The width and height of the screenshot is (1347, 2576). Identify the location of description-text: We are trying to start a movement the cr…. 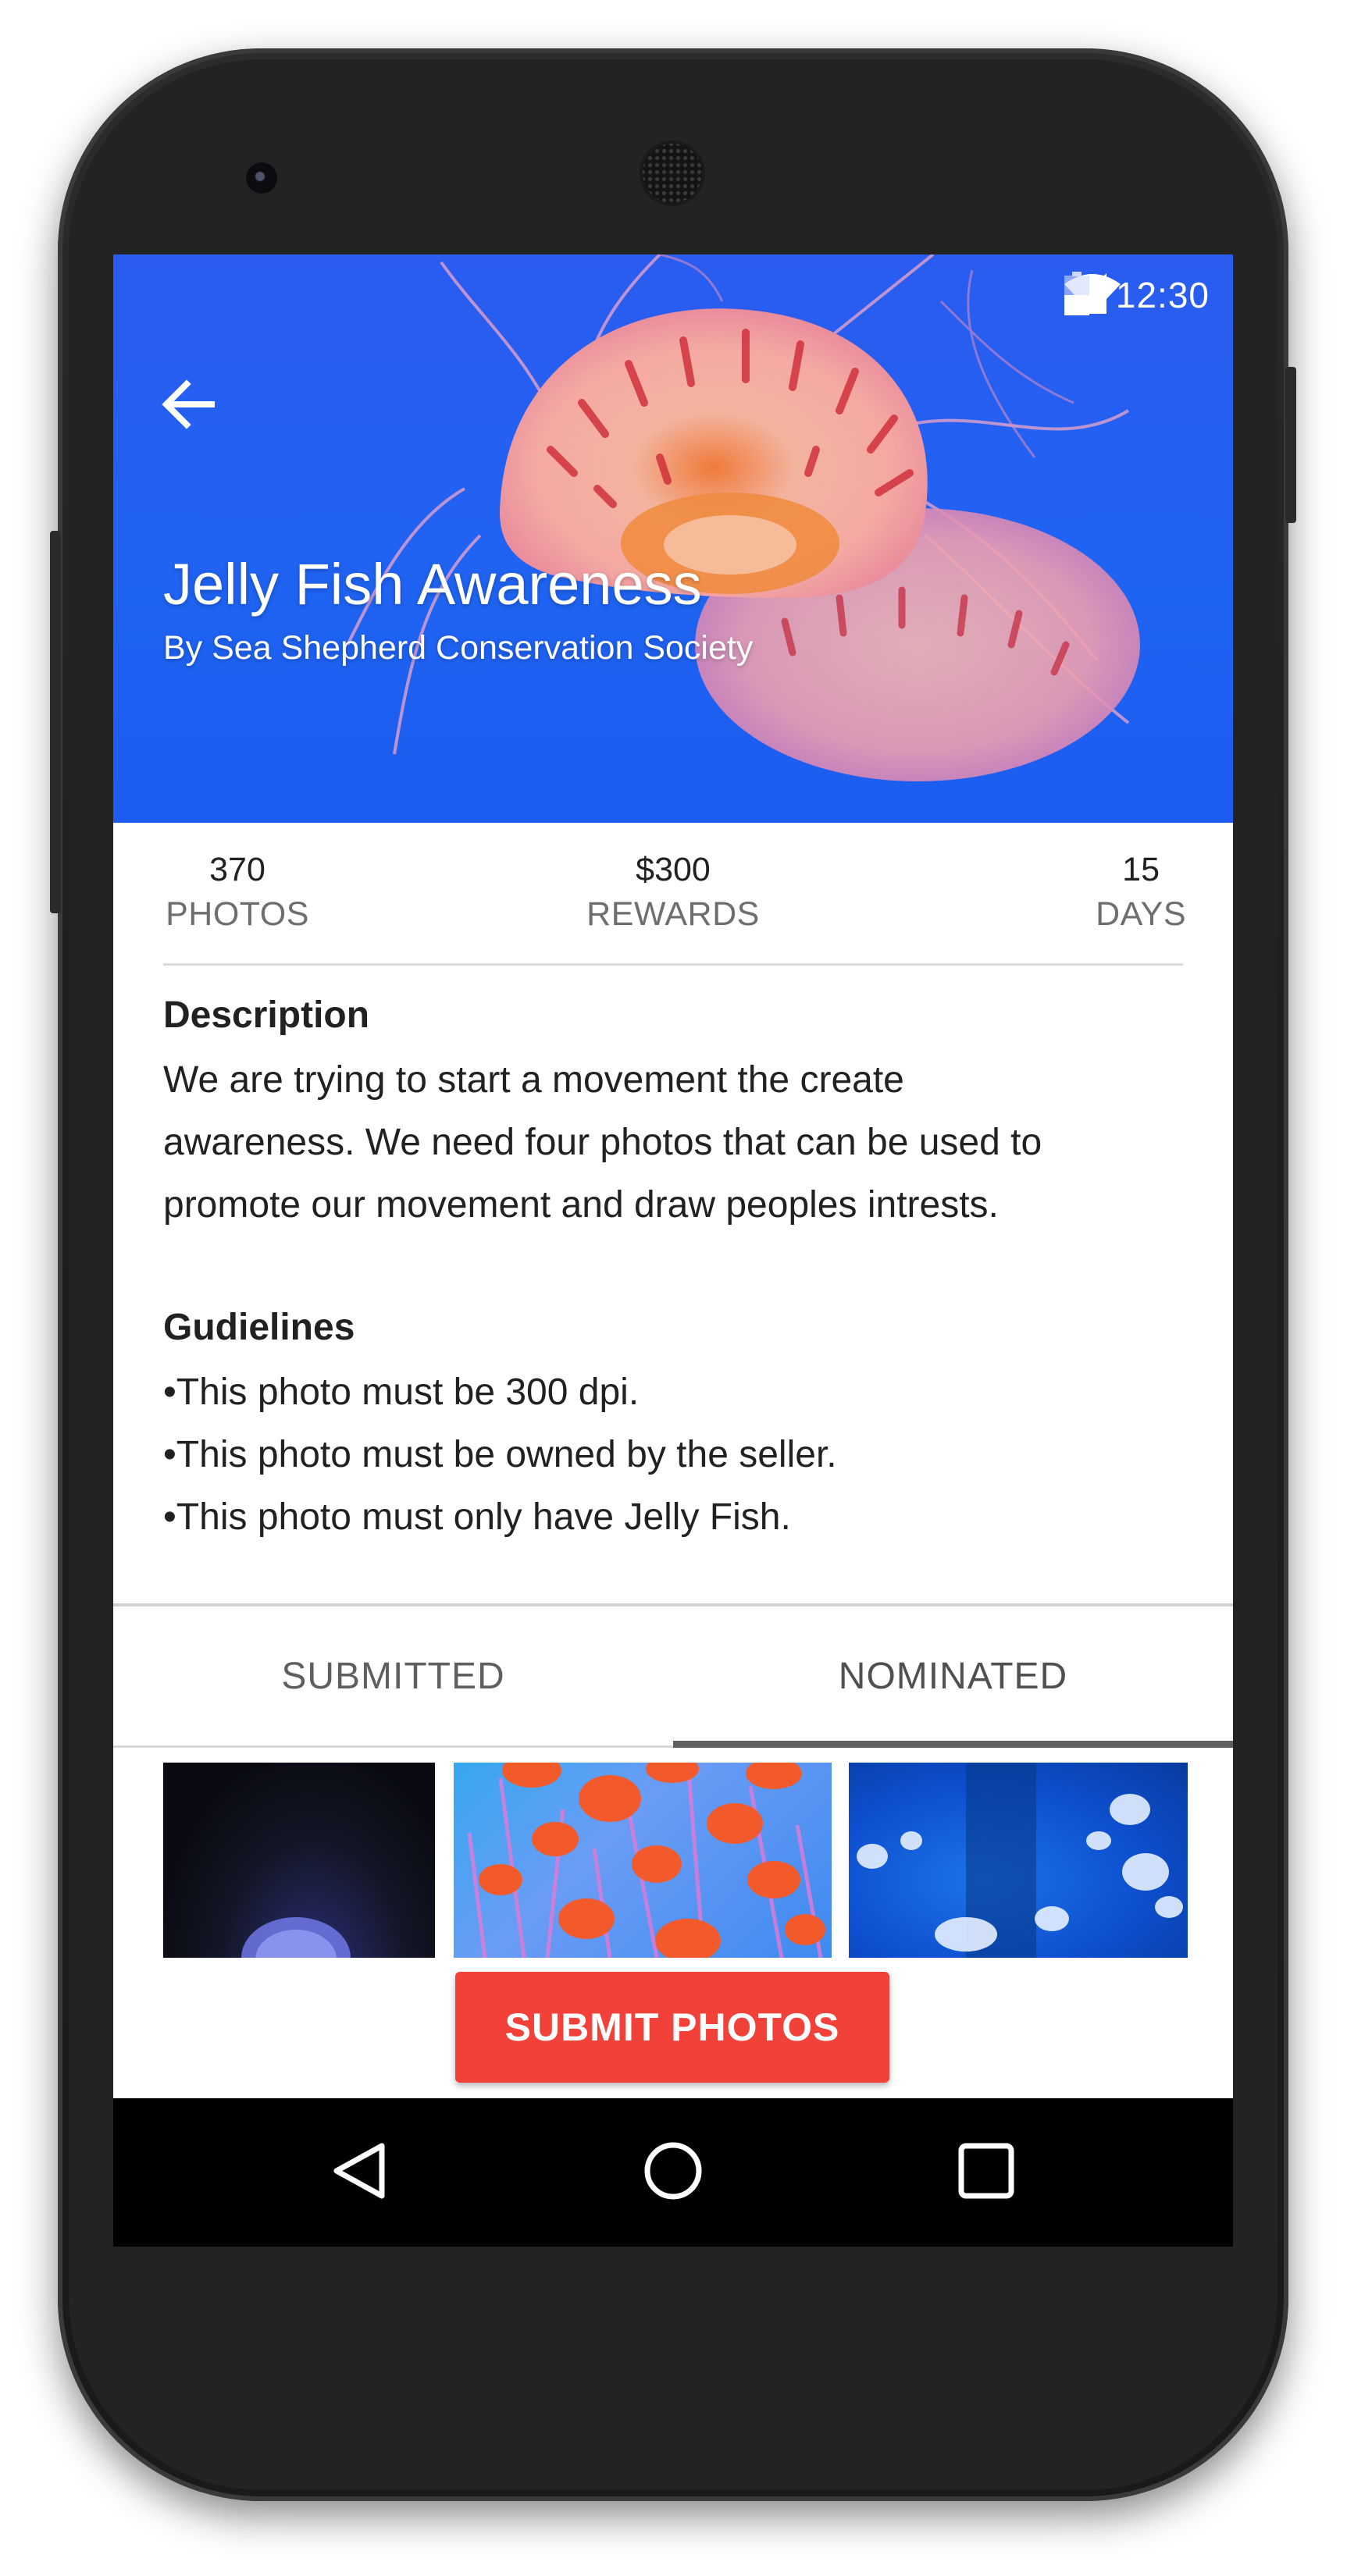
(678, 1142).